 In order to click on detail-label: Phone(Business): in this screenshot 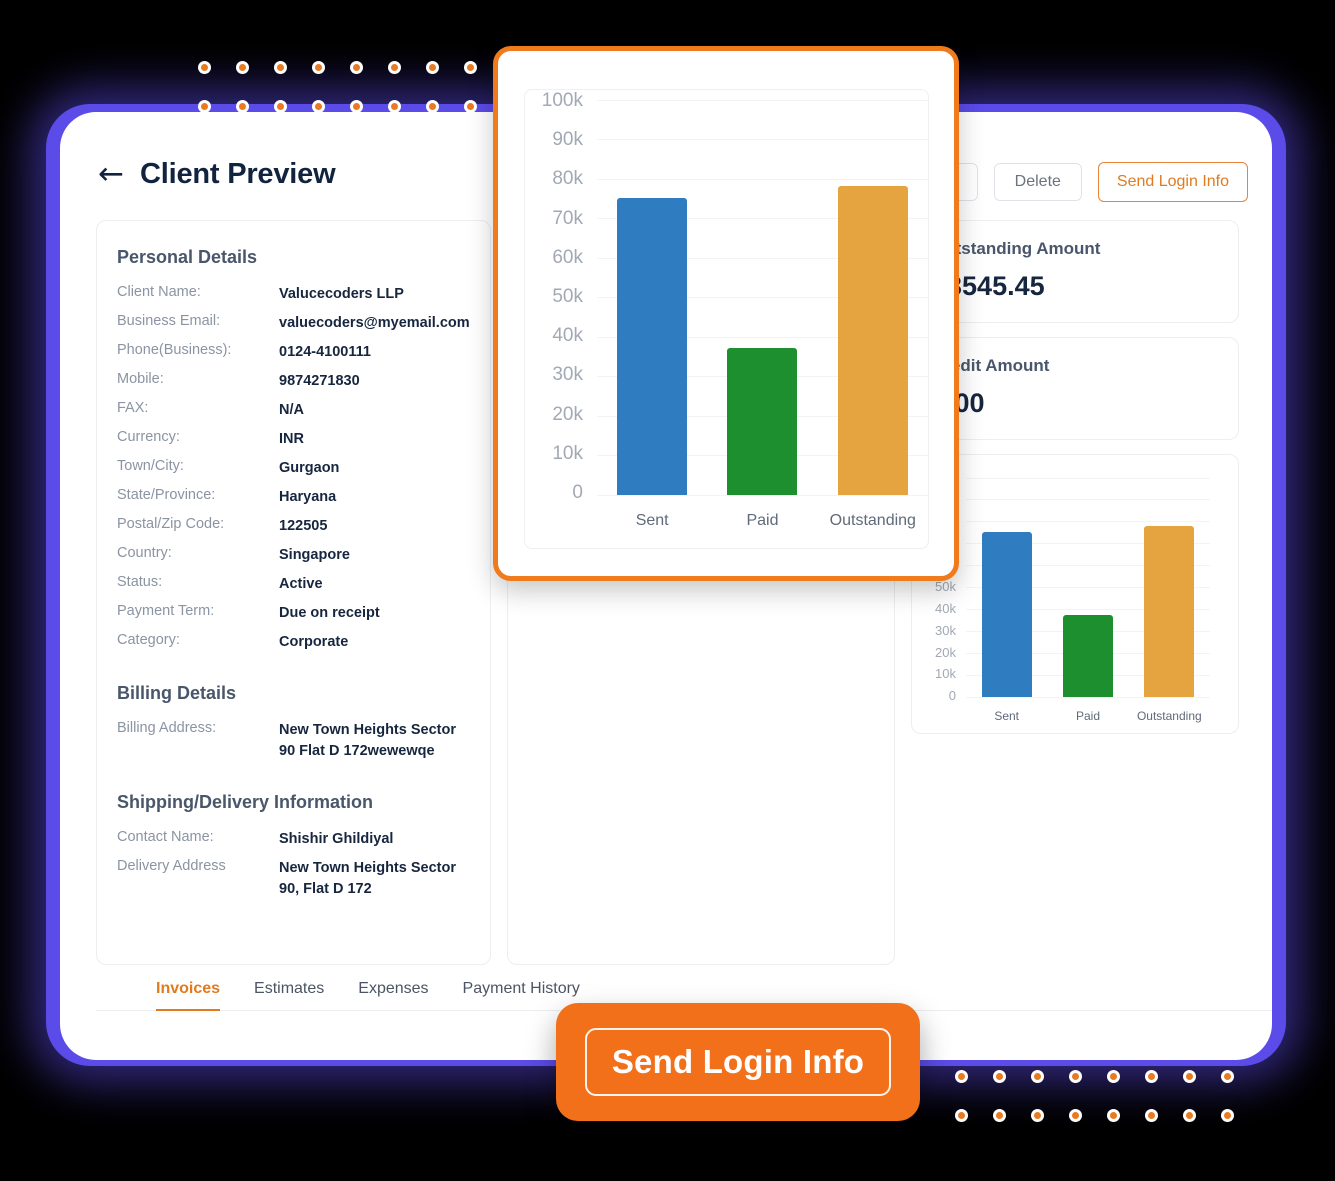, I will do `click(174, 350)`.